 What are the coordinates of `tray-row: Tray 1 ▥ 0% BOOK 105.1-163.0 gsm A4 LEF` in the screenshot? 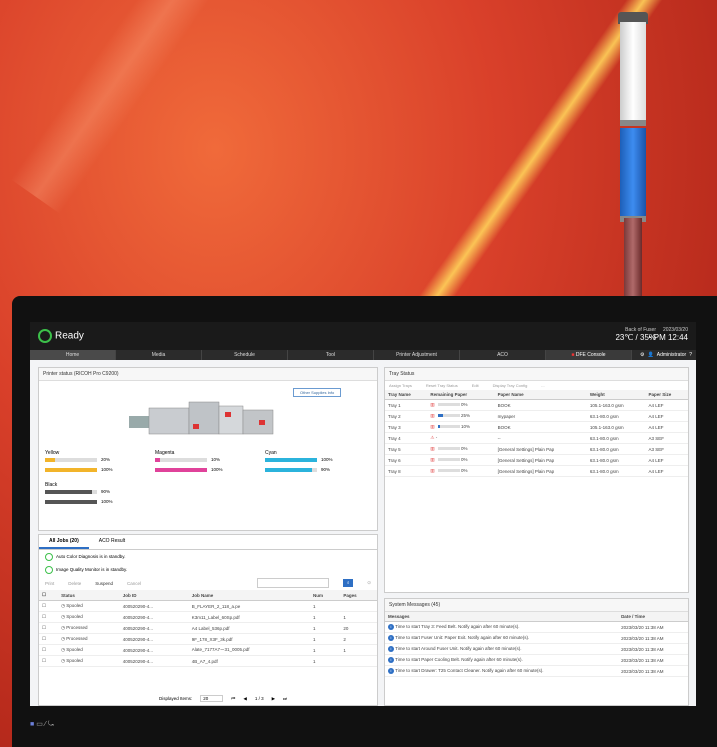 It's located at (536, 405).